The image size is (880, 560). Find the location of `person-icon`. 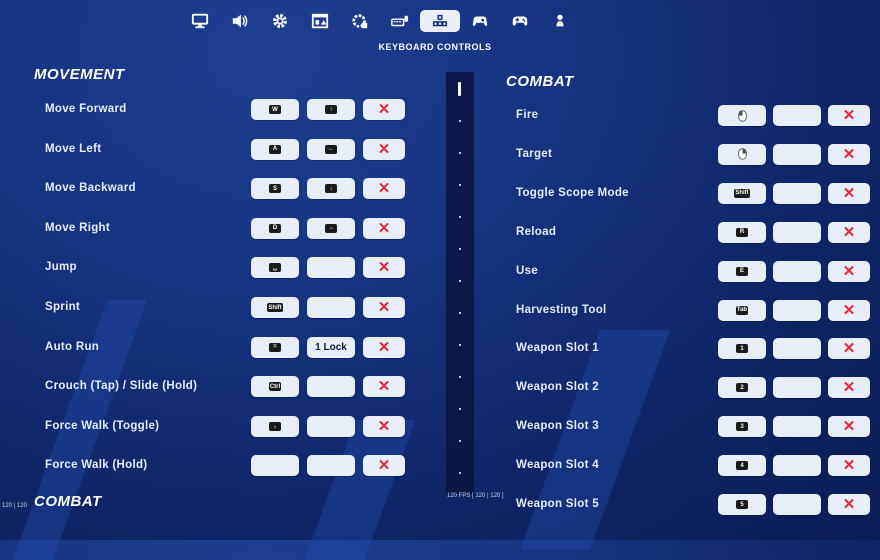

person-icon is located at coordinates (560, 20).